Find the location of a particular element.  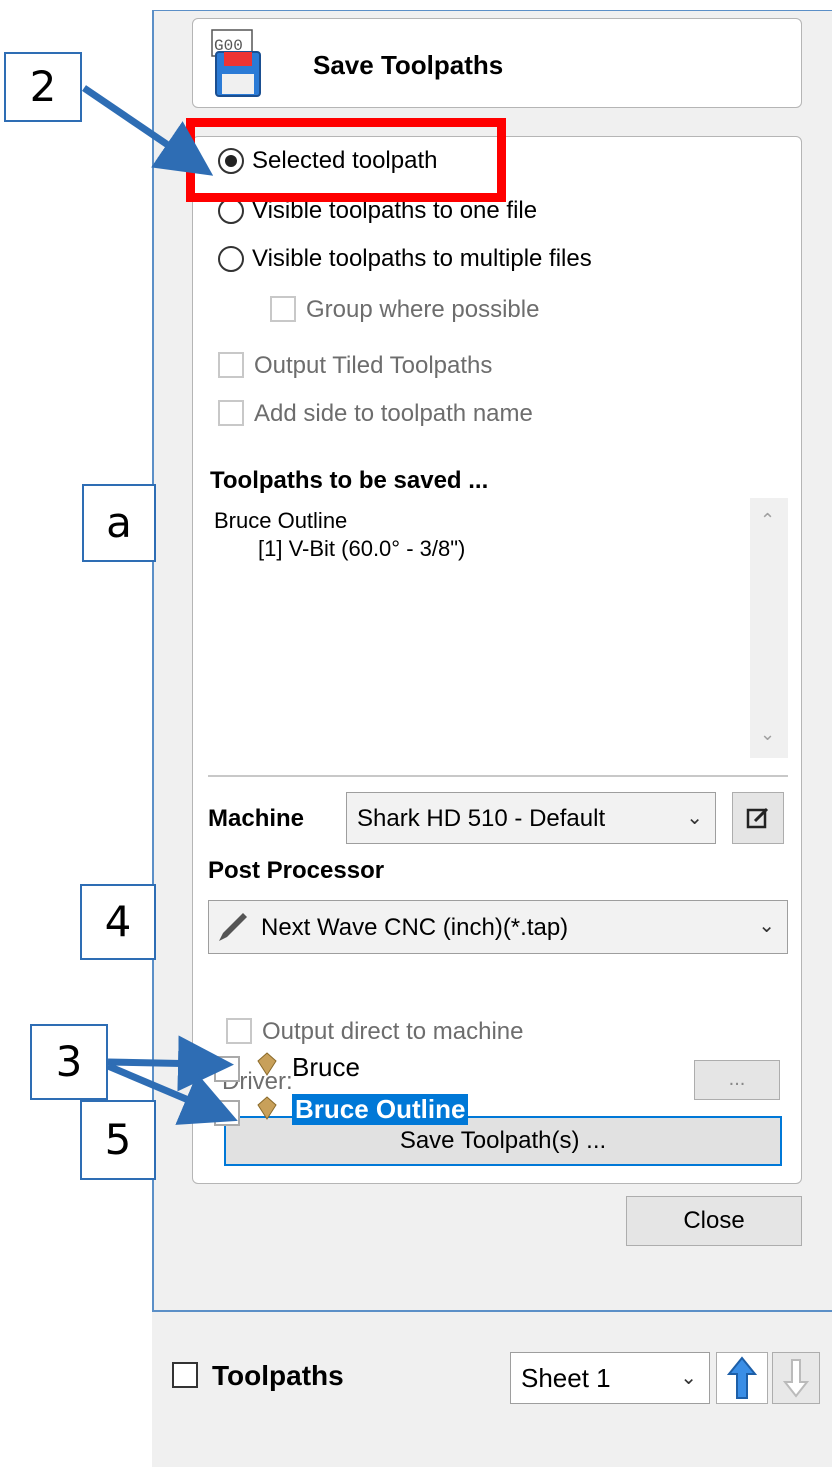

output-tiled-label: Output Tiled Toolpaths is located at coordinates (373, 365).